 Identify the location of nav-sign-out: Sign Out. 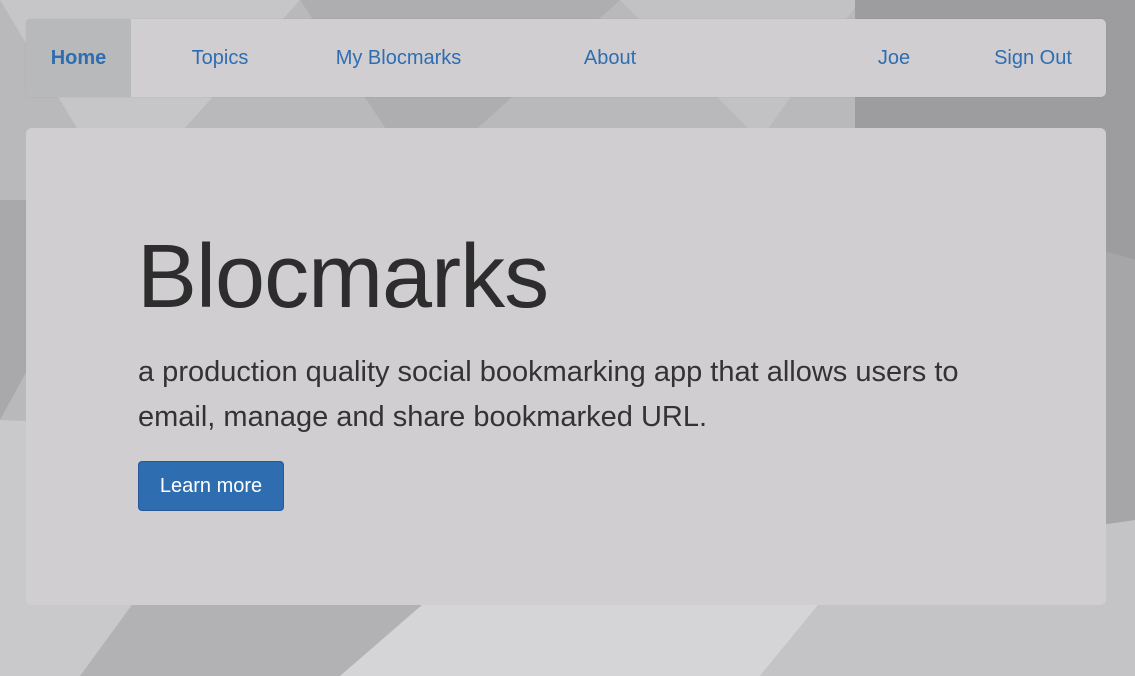
(1033, 58).